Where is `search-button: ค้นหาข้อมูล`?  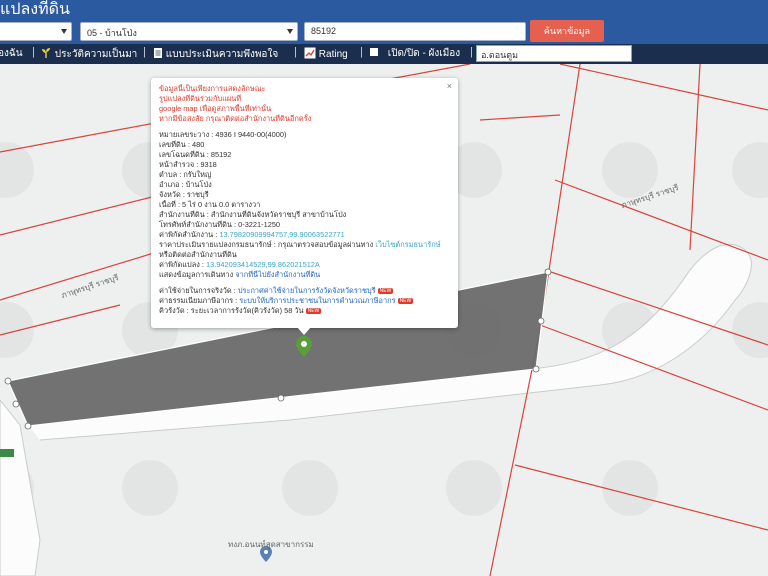
search-button: ค้นหาข้อมูล is located at coordinates (567, 31).